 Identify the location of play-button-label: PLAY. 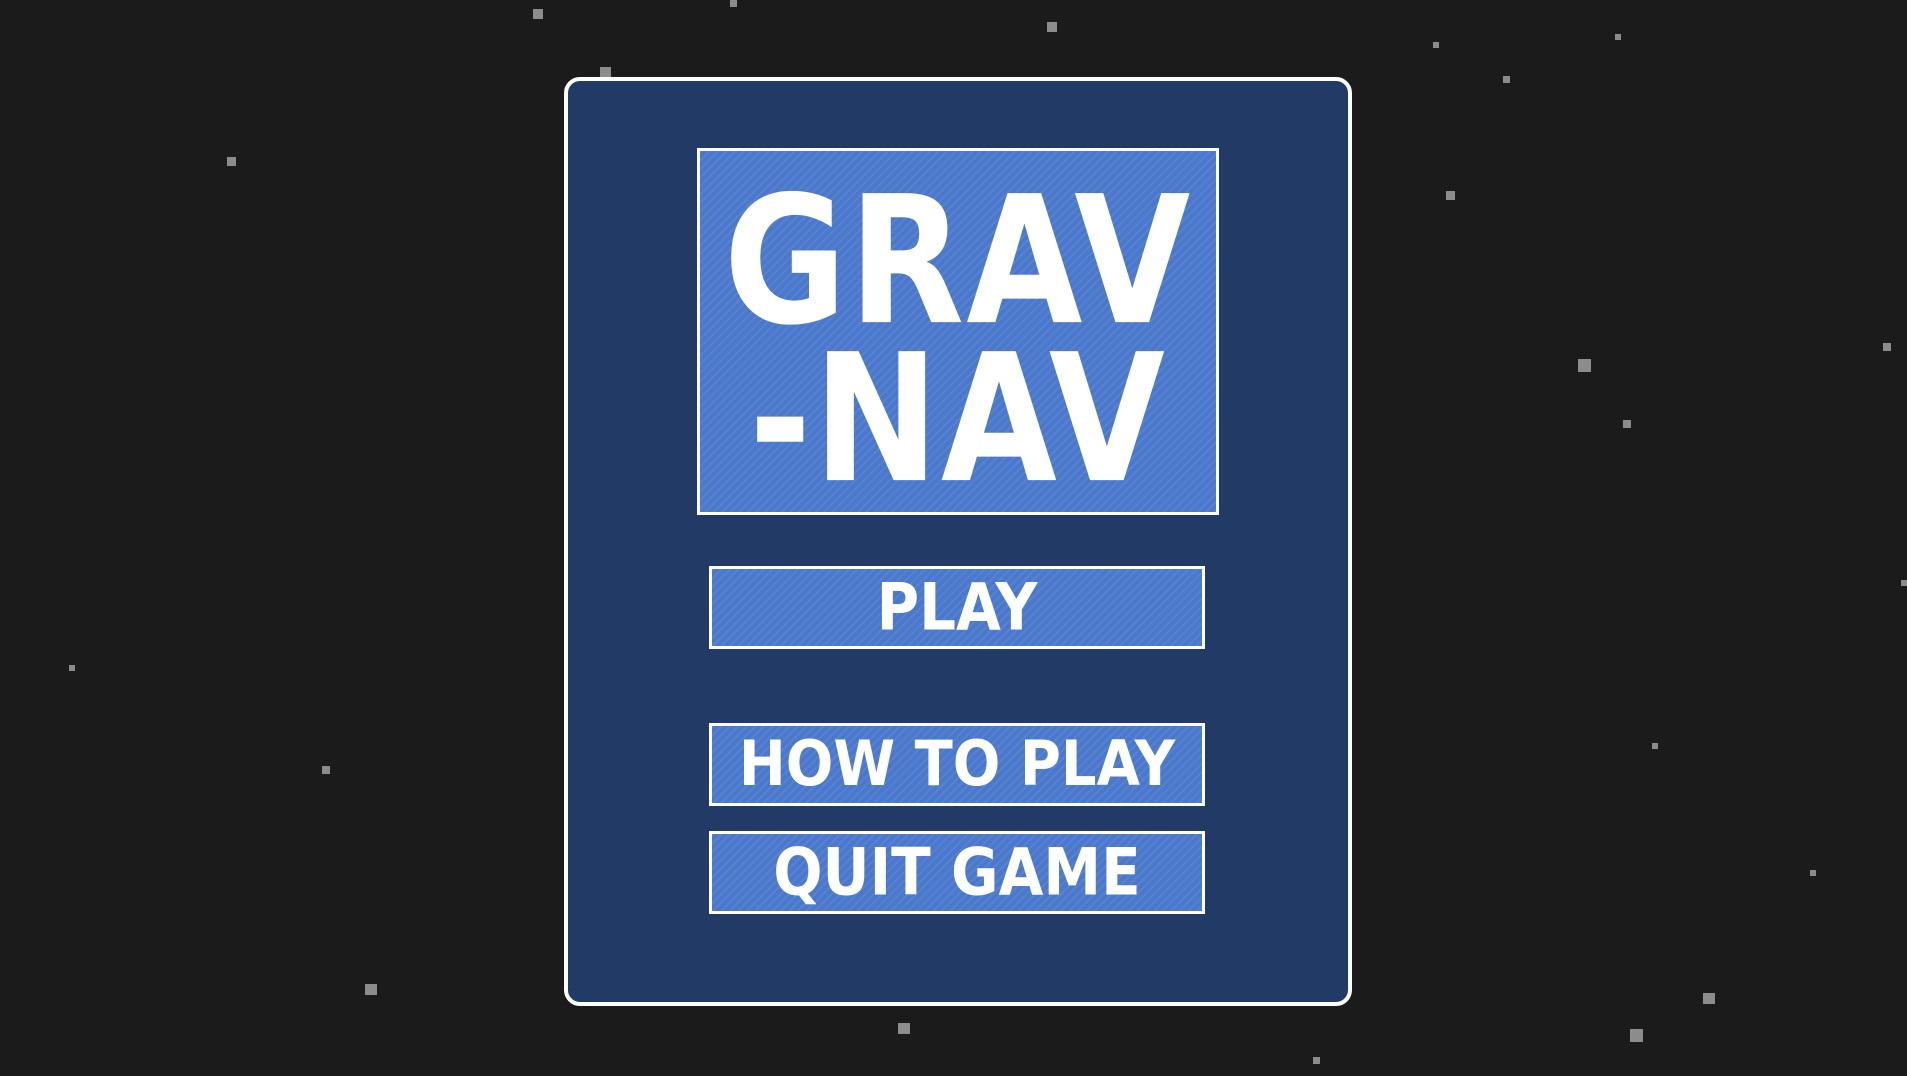
(957, 607).